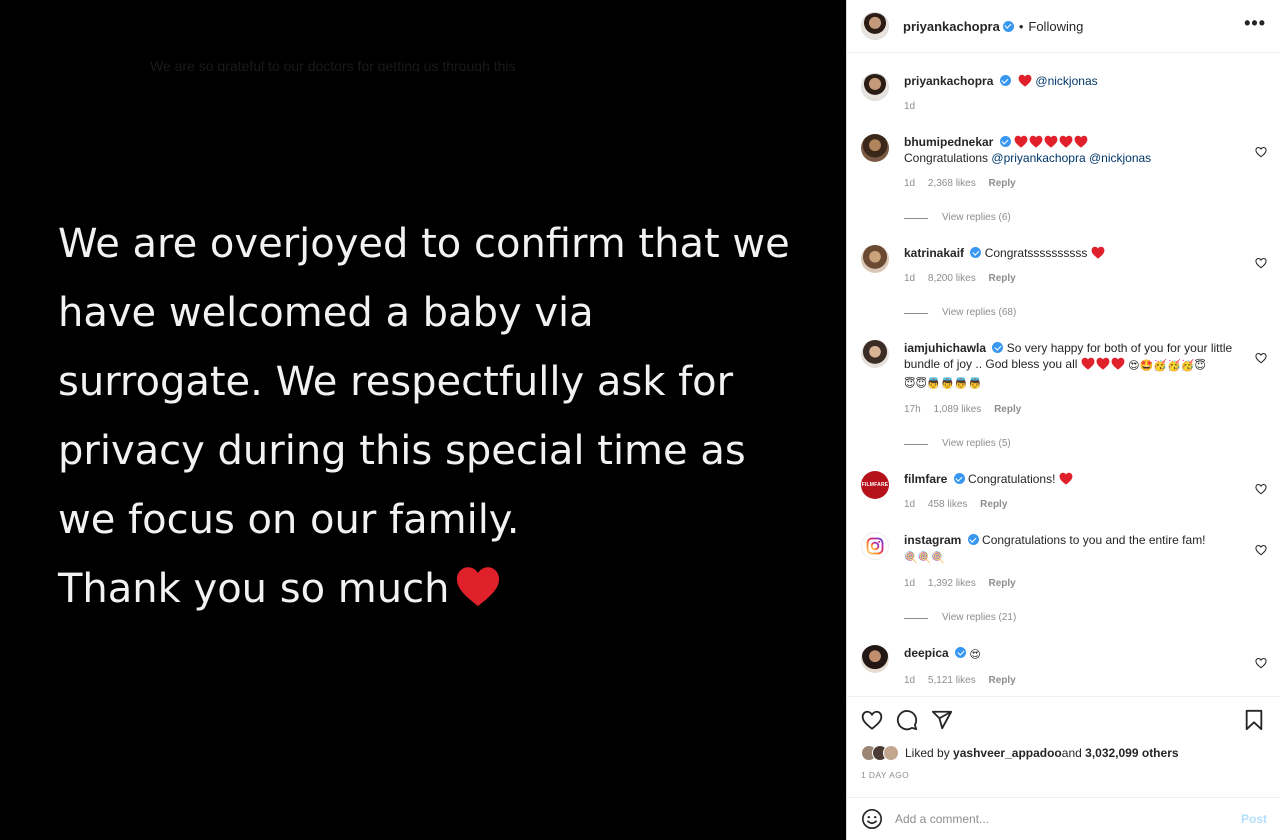  What do you see at coordinates (948, 158) in the screenshot?
I see `comment-text: Congratulations` at bounding box center [948, 158].